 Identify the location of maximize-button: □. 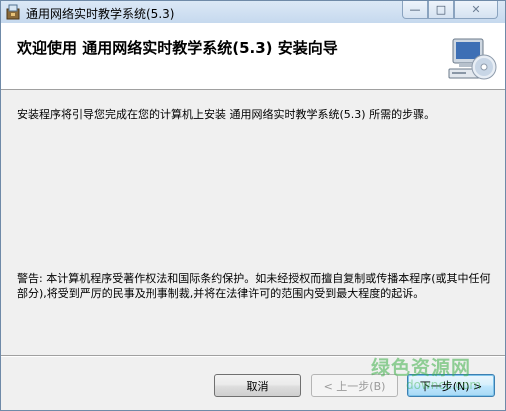
(441, 10).